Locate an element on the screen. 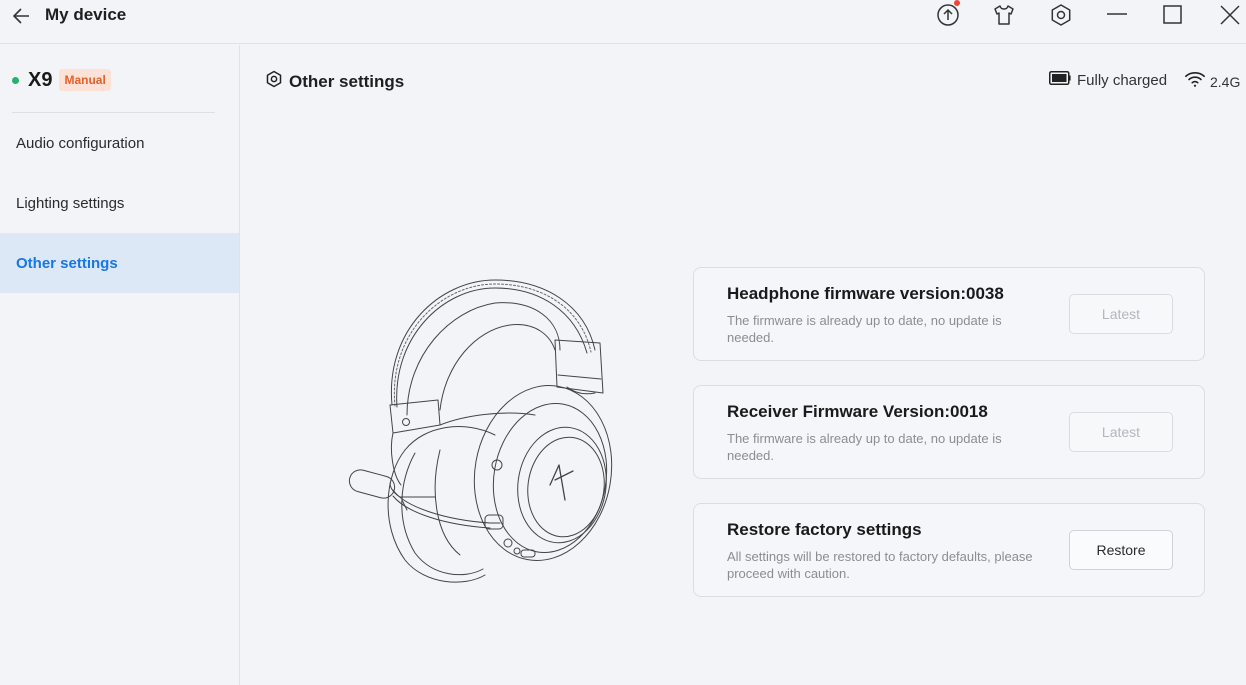 The image size is (1246, 685). receiver-firmware-latest-button: Latest is located at coordinates (1121, 432).